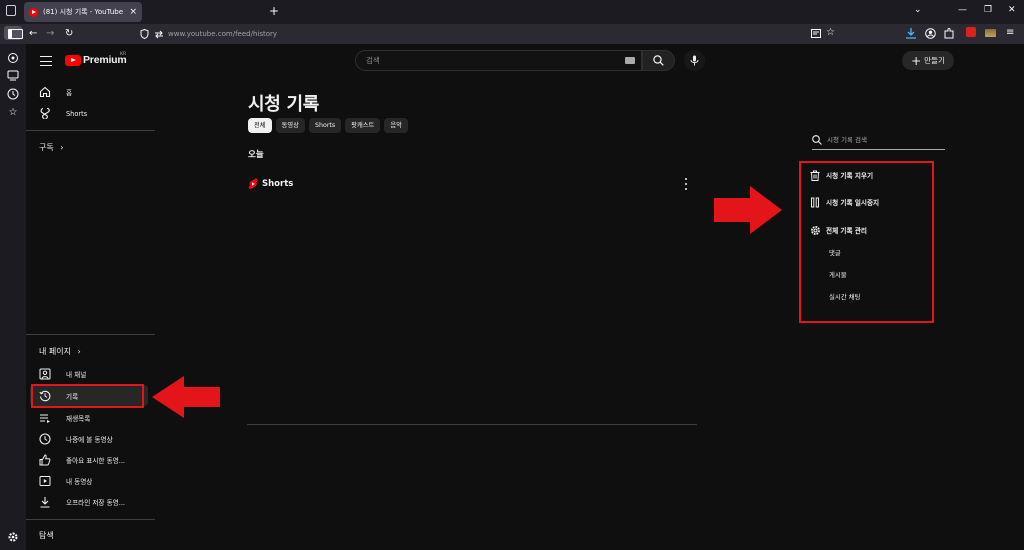 This screenshot has height=550, width=1024. I want to click on plus-icon: +, so click(916, 60).